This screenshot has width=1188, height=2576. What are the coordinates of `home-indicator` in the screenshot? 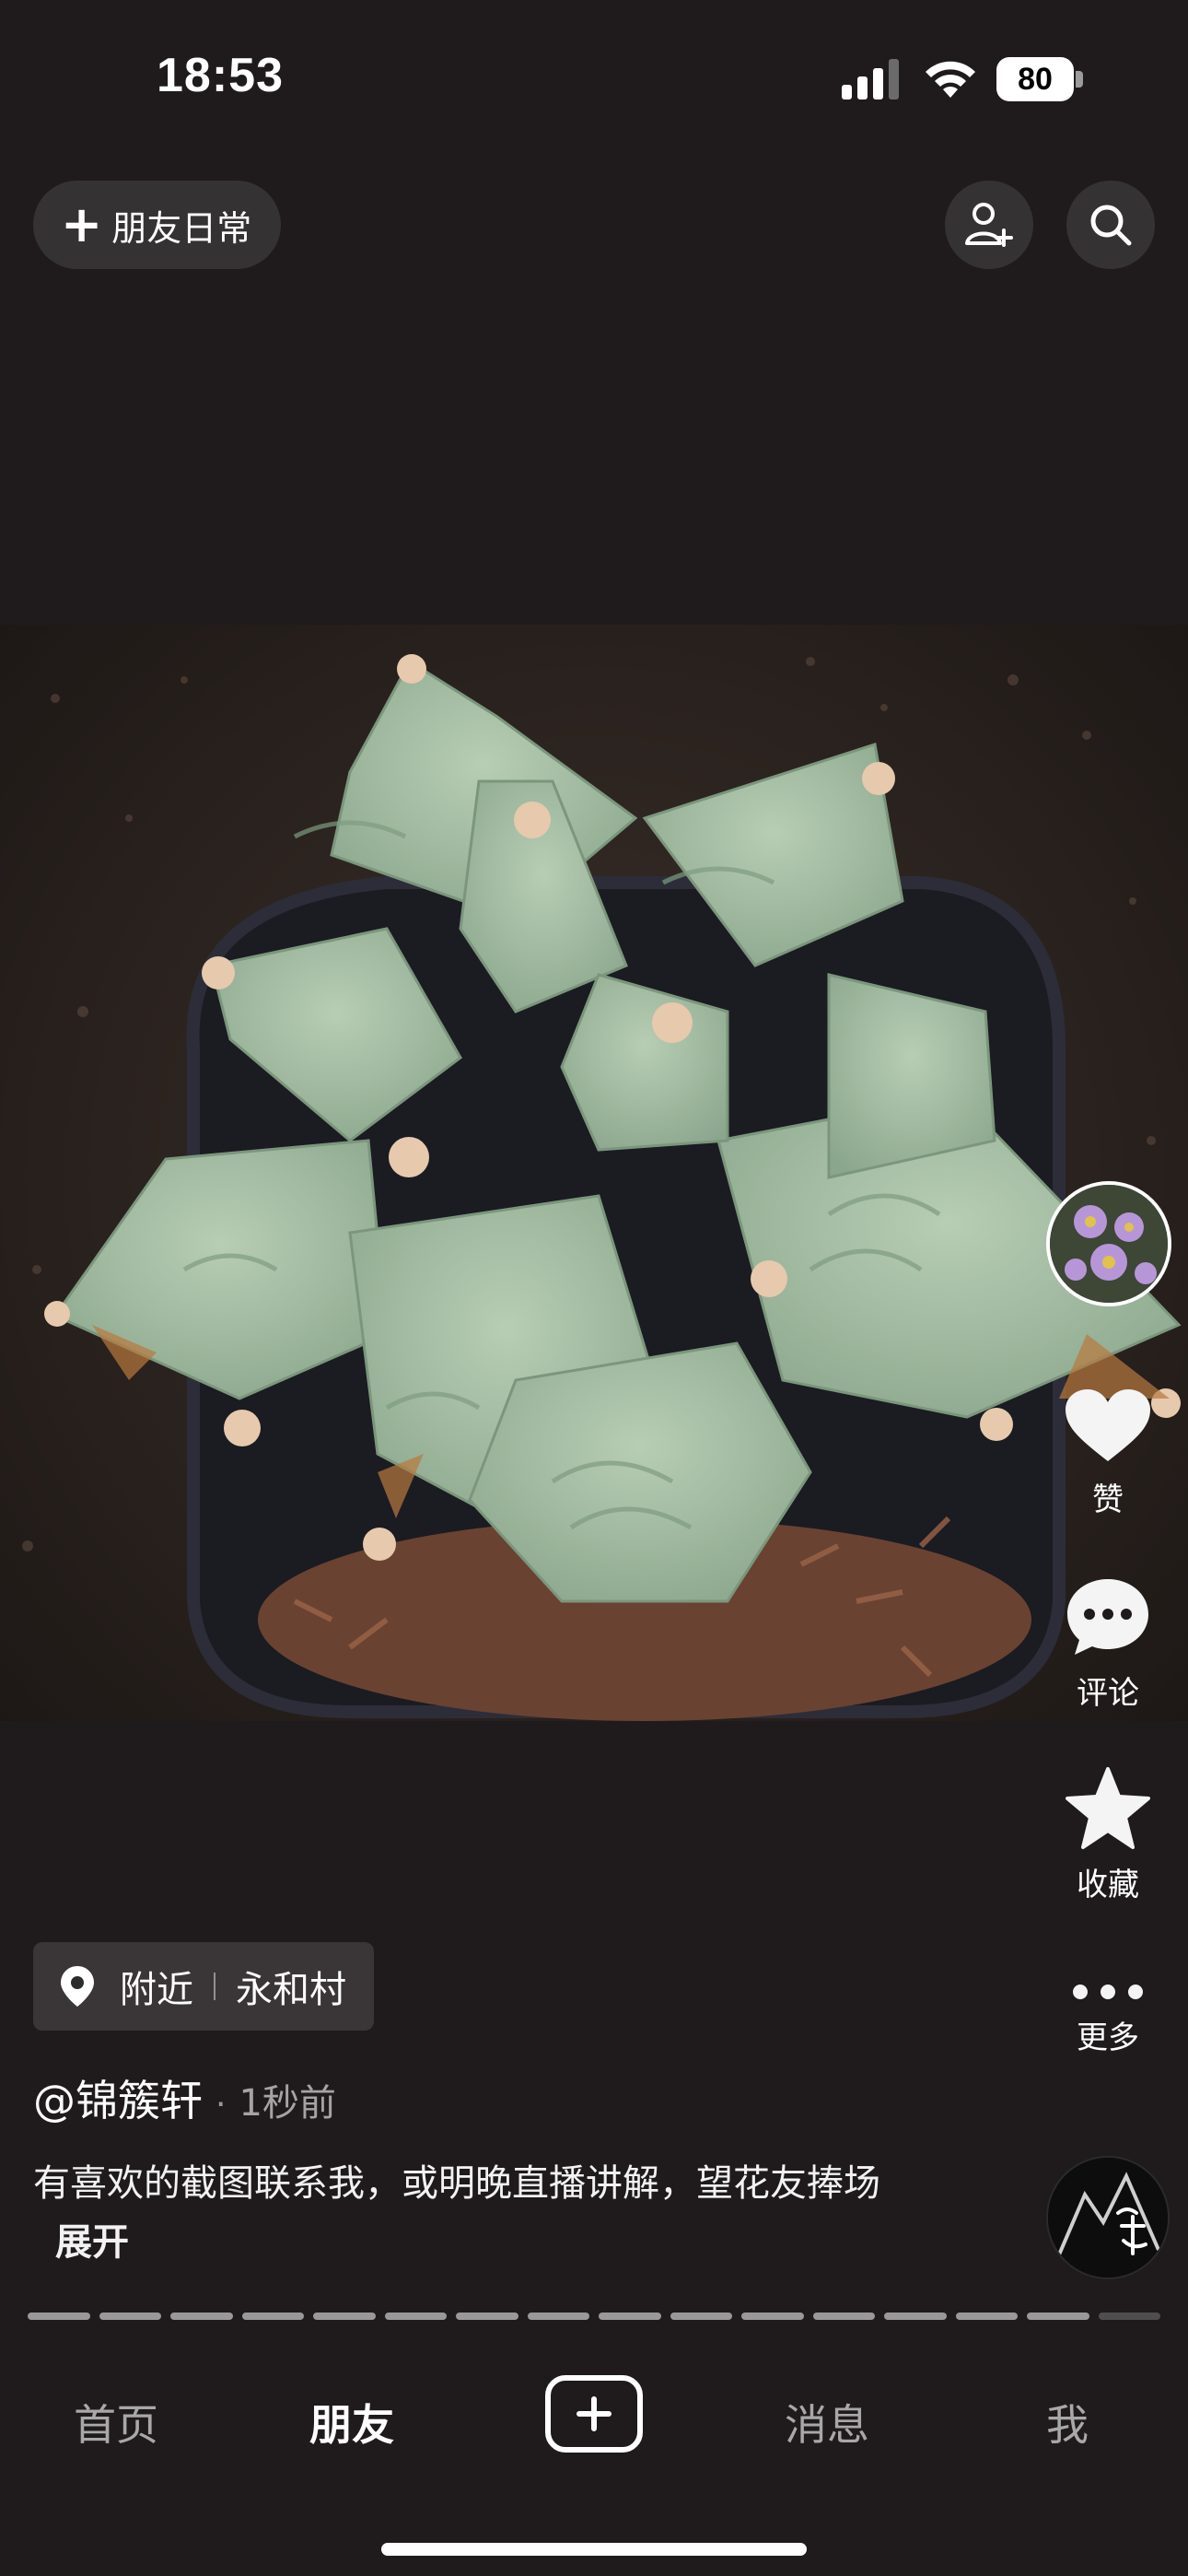 It's located at (594, 2549).